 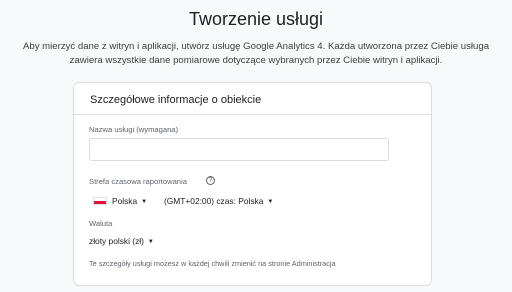 What do you see at coordinates (239, 149) in the screenshot?
I see `property-name-input` at bounding box center [239, 149].